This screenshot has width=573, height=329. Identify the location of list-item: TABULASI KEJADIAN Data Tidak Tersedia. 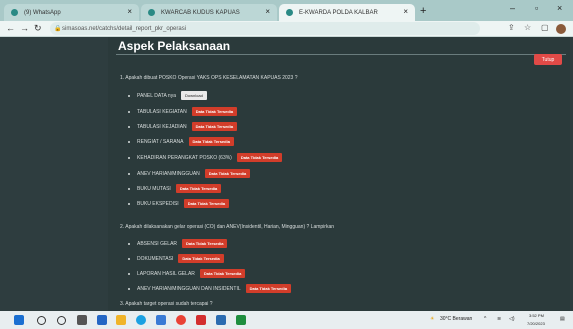
(183, 126).